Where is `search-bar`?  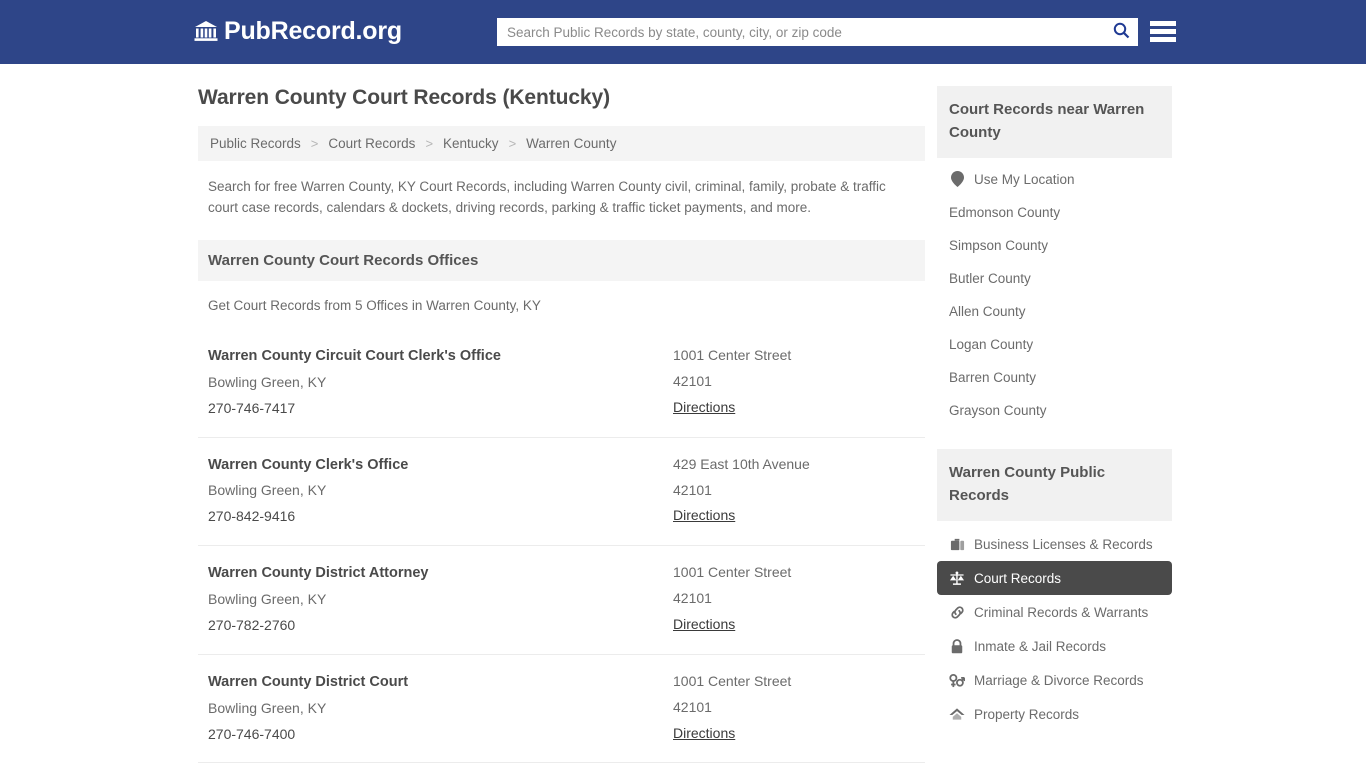 search-bar is located at coordinates (817, 32).